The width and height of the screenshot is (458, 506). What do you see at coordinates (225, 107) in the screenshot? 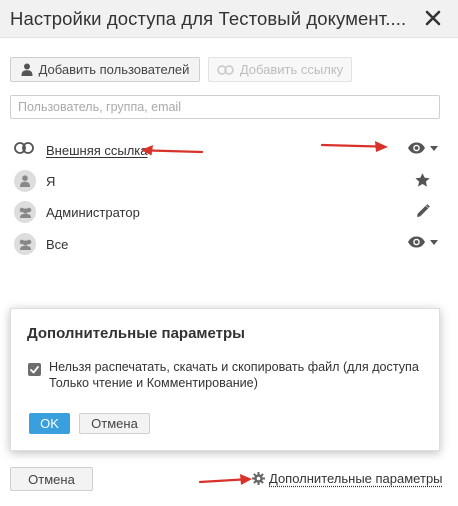
I see `search-input` at bounding box center [225, 107].